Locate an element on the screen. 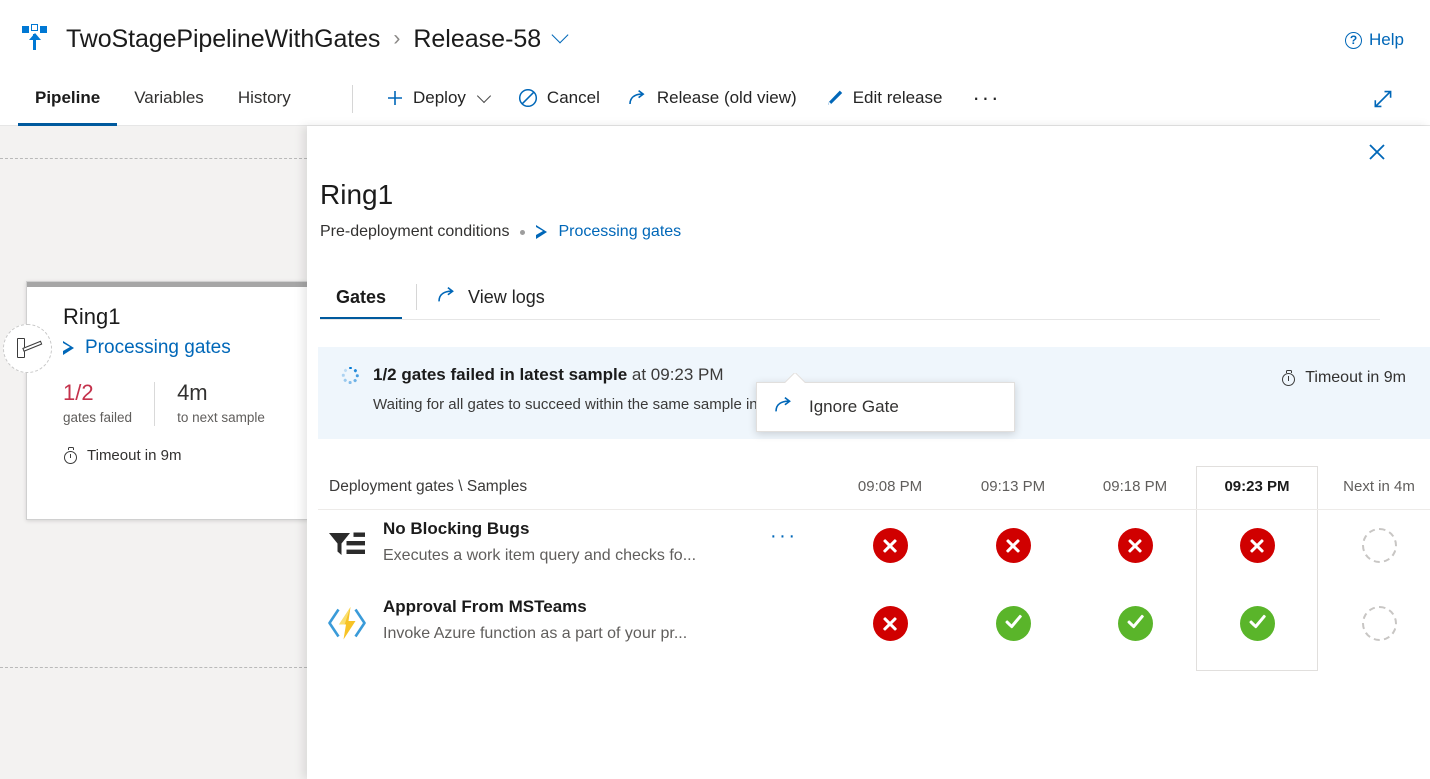 The height and width of the screenshot is (779, 1430). ignore-gate-label: Ignore Gate is located at coordinates (854, 406).